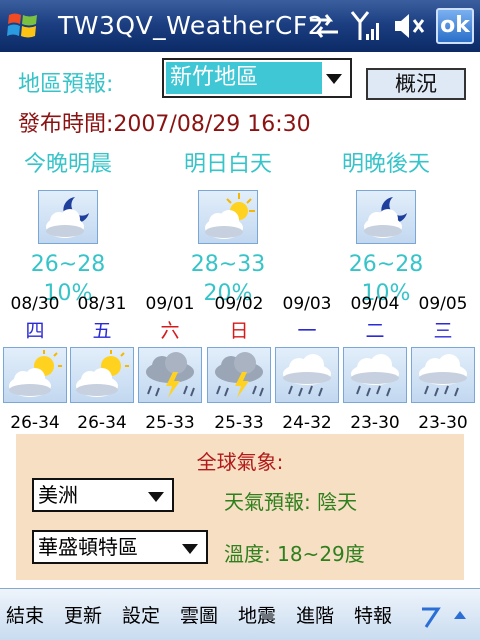  Describe the element at coordinates (212, 124) in the screenshot. I see `publish-time-value: 2007/08/29 16:30` at that location.